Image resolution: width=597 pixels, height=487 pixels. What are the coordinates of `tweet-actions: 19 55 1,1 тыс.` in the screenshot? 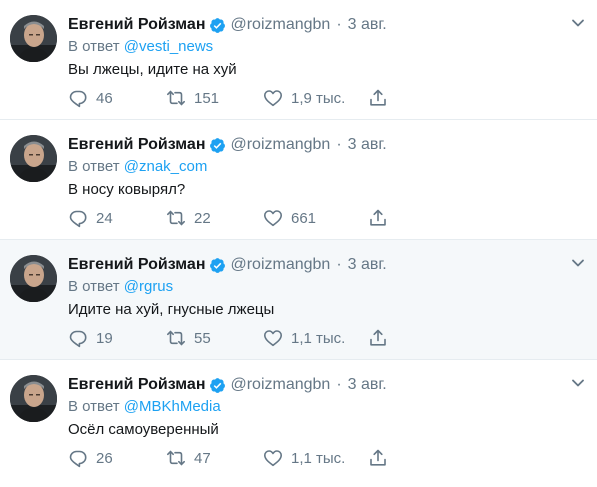 It's located at (228, 338).